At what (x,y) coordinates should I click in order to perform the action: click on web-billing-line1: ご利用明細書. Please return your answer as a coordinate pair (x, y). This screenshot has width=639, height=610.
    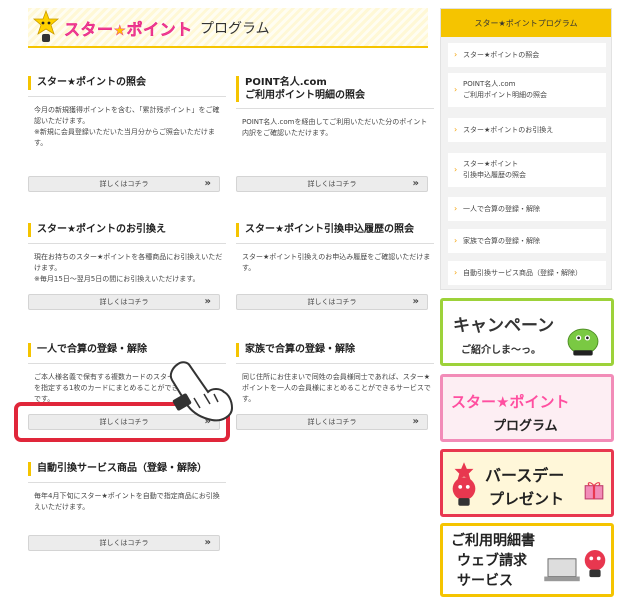
    Looking at the image, I should click on (493, 541).